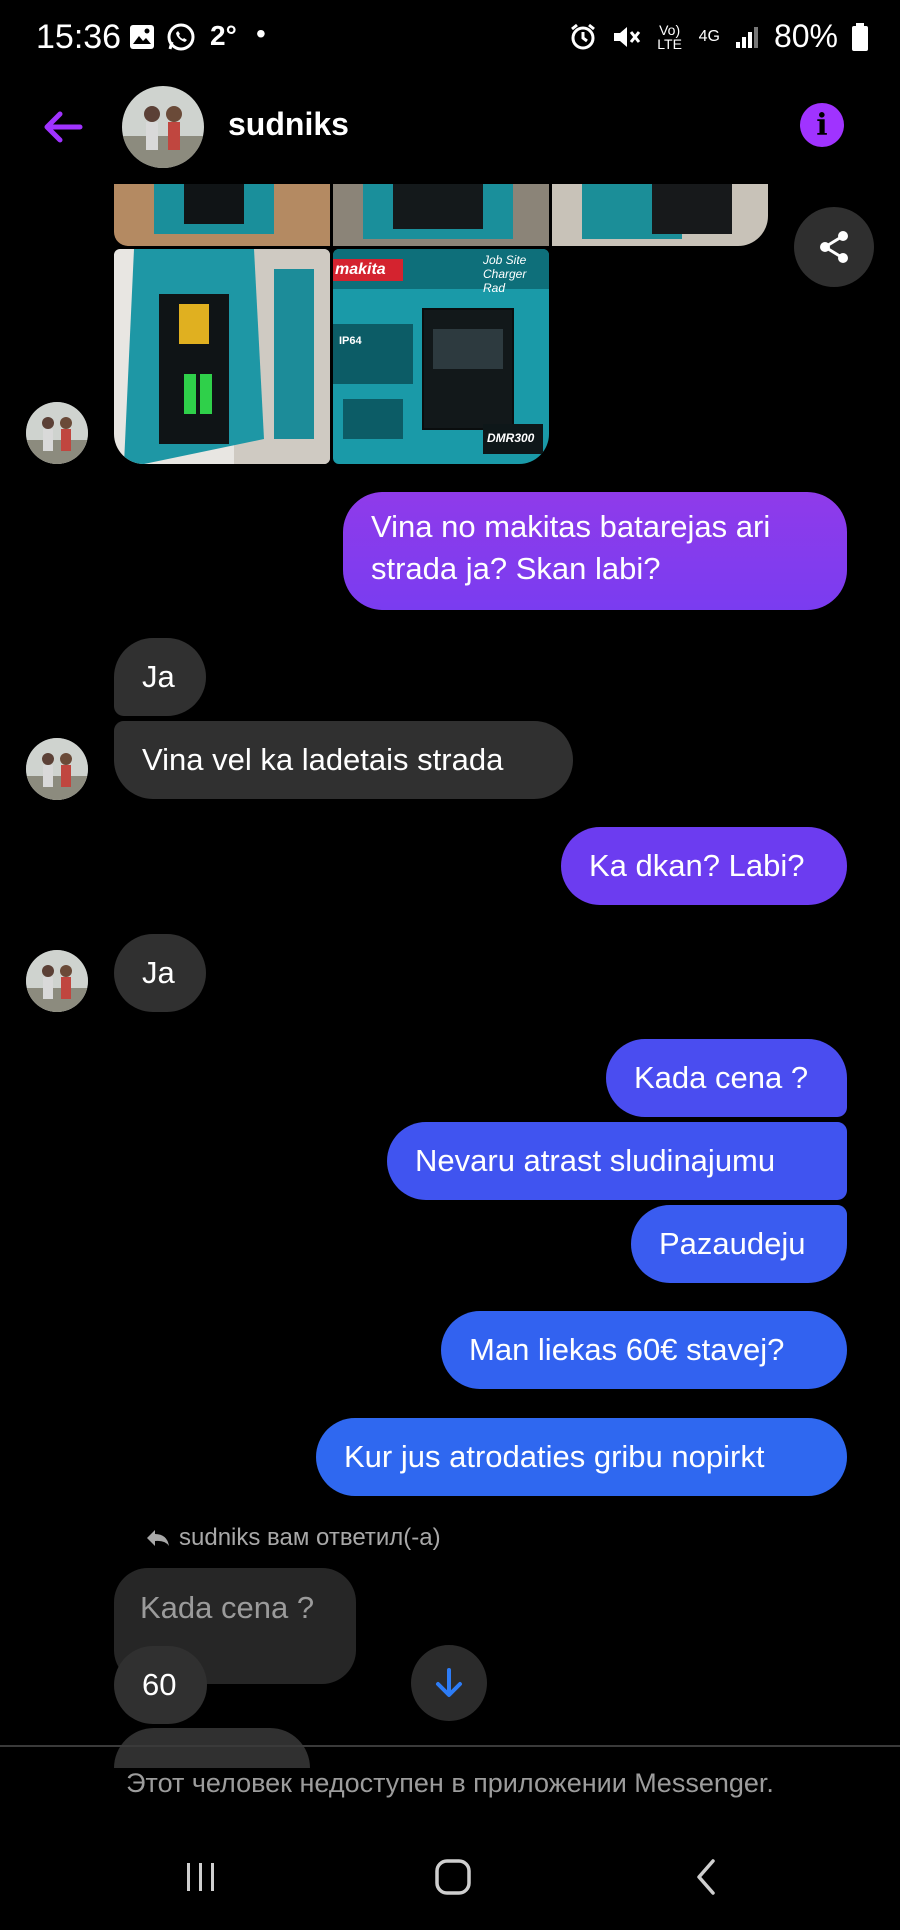 The height and width of the screenshot is (1930, 900). What do you see at coordinates (732, 1243) in the screenshot?
I see `message-text: Pazaudeju` at bounding box center [732, 1243].